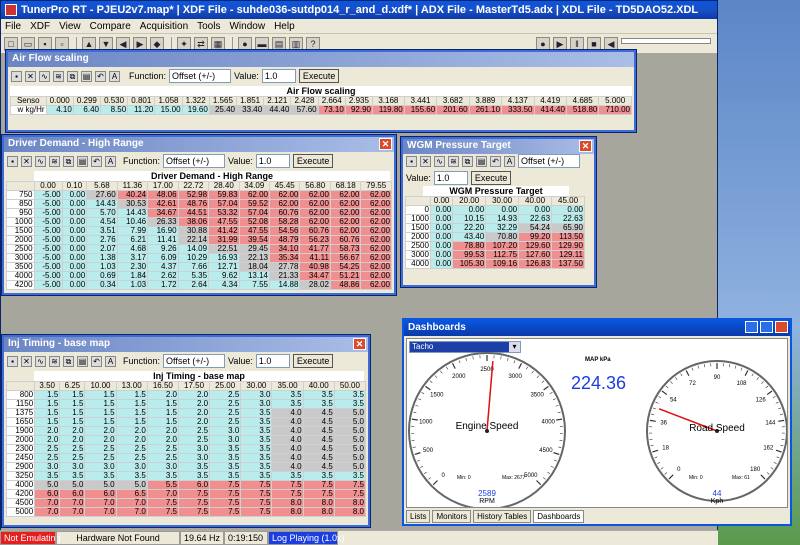  I want to click on table-cell: 0.34, so click(102, 285).